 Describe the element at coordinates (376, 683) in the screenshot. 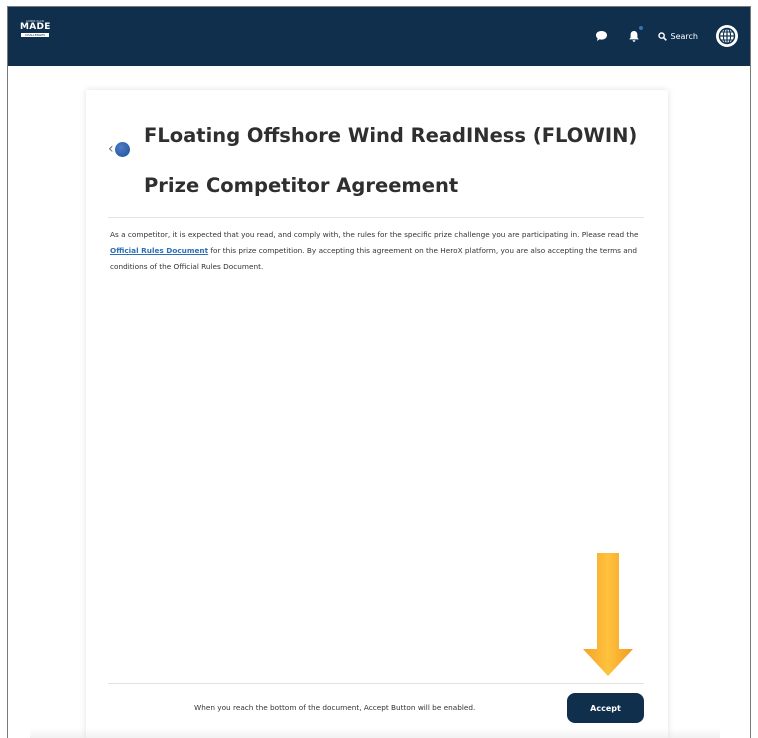

I see `footer-divider` at that location.